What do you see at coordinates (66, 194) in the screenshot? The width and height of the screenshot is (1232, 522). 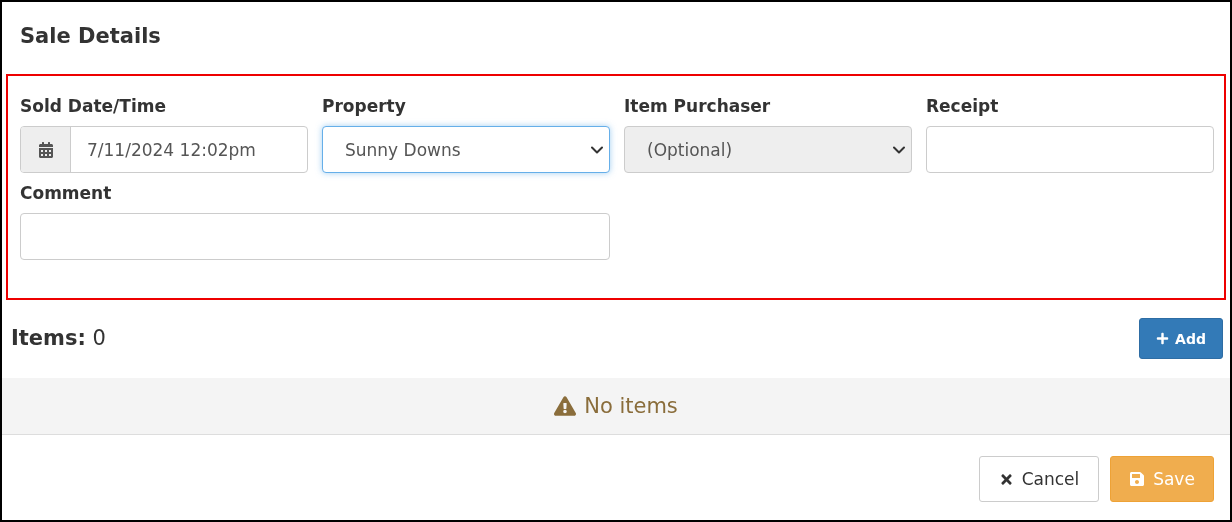 I see `field-label: Comment` at bounding box center [66, 194].